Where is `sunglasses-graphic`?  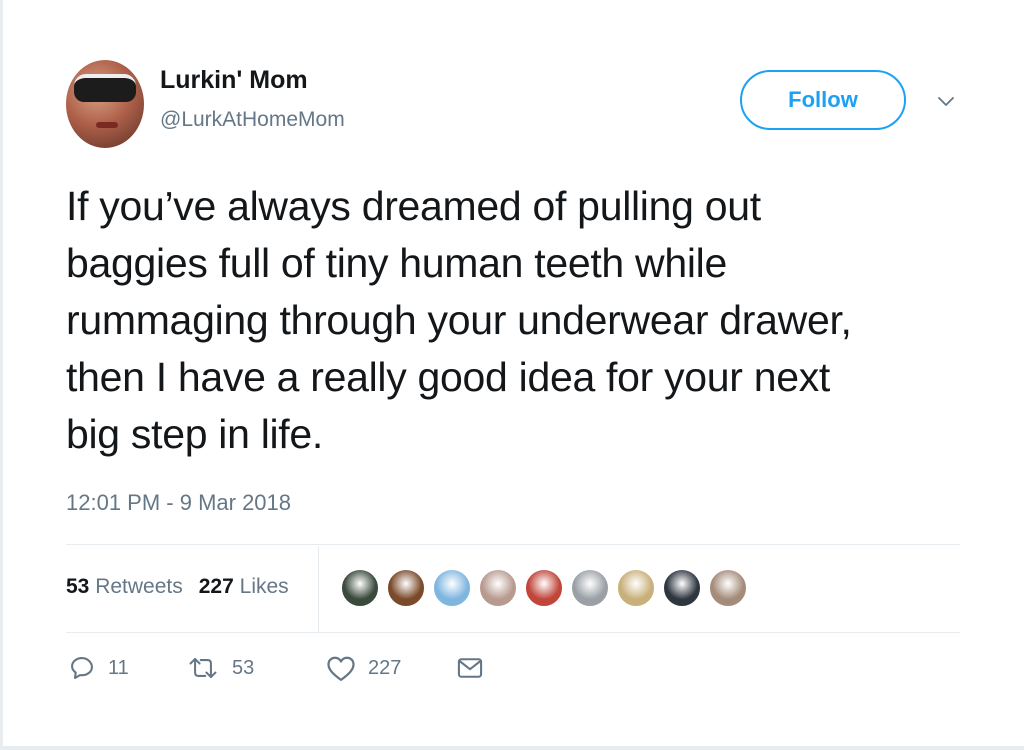
sunglasses-graphic is located at coordinates (105, 88).